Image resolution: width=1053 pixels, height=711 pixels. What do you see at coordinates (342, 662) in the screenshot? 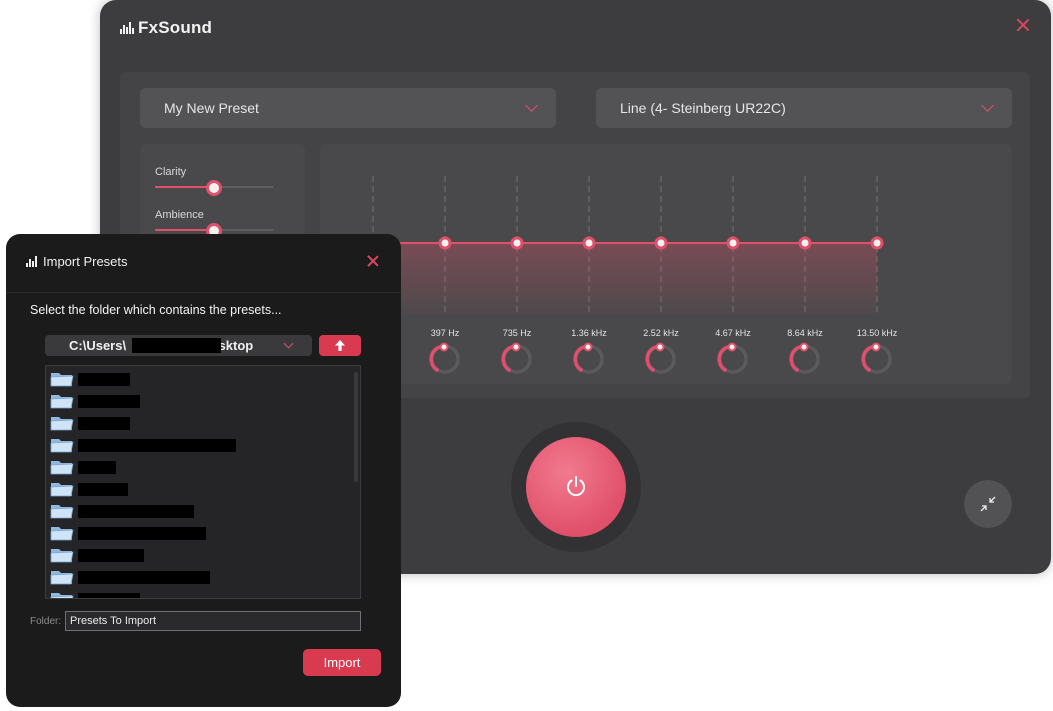
I see `import-button: Import` at bounding box center [342, 662].